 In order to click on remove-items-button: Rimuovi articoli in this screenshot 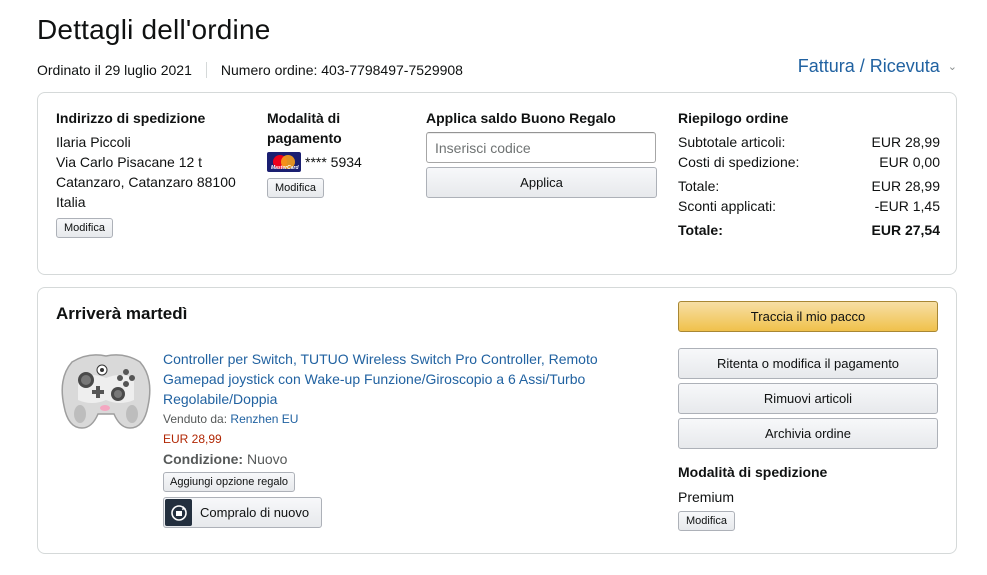, I will do `click(808, 398)`.